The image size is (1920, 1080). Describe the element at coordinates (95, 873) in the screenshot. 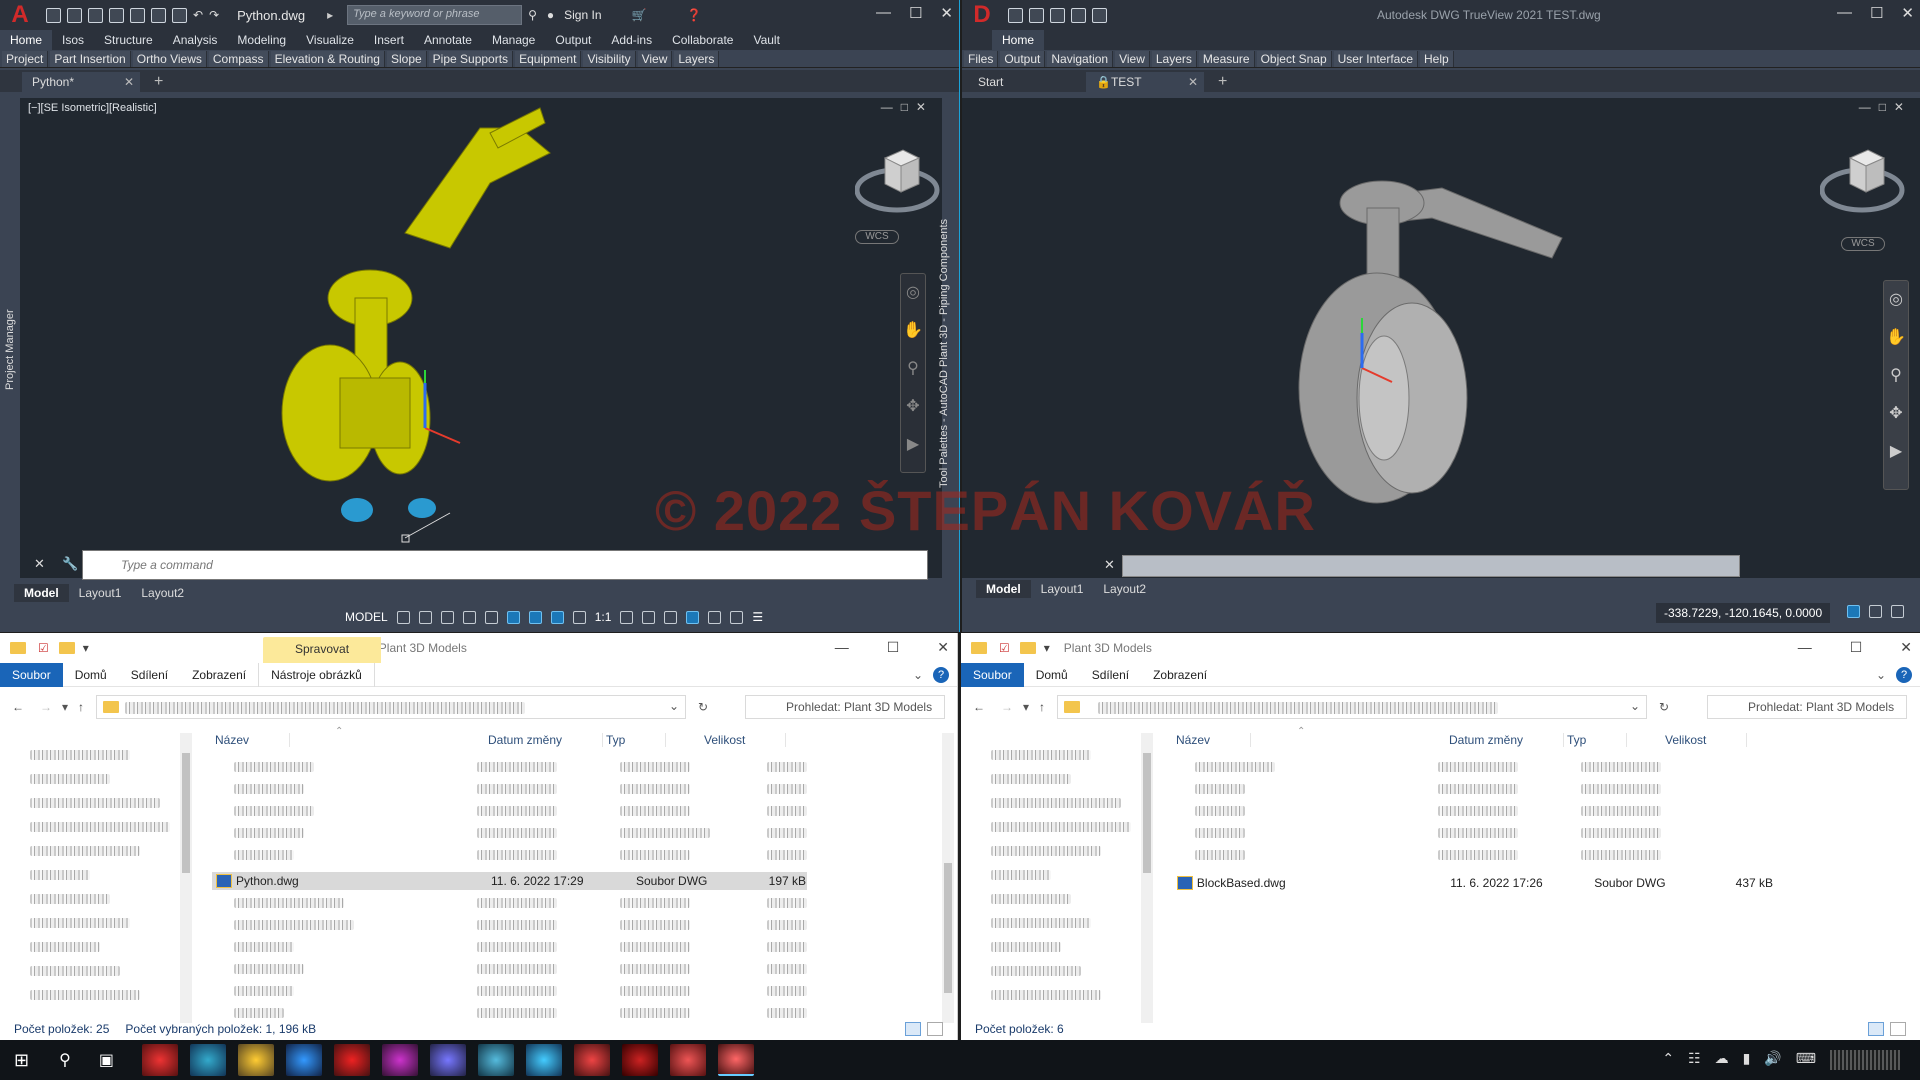

I see `navigation-pane` at that location.